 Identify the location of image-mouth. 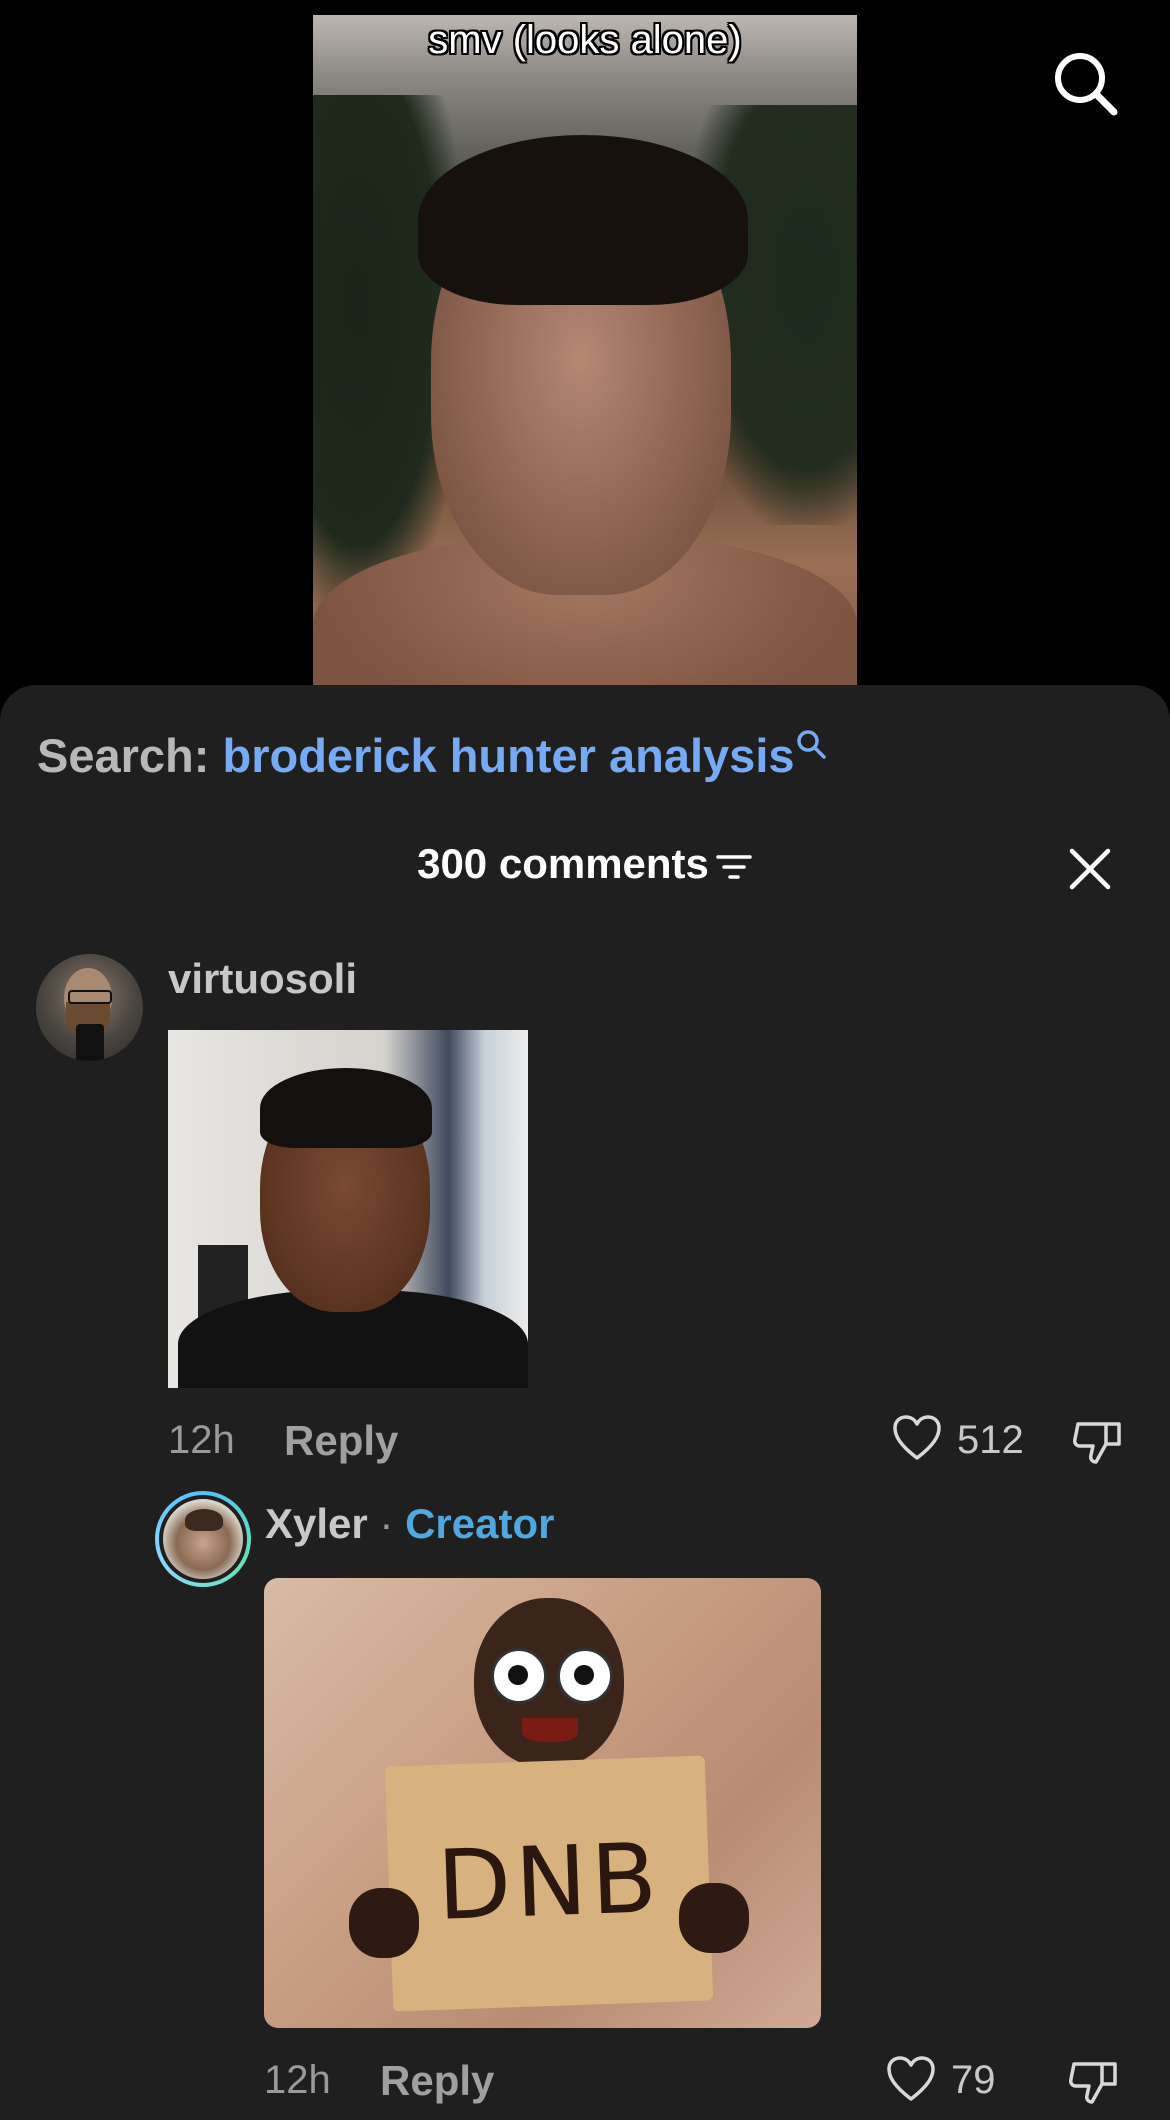
(550, 1730).